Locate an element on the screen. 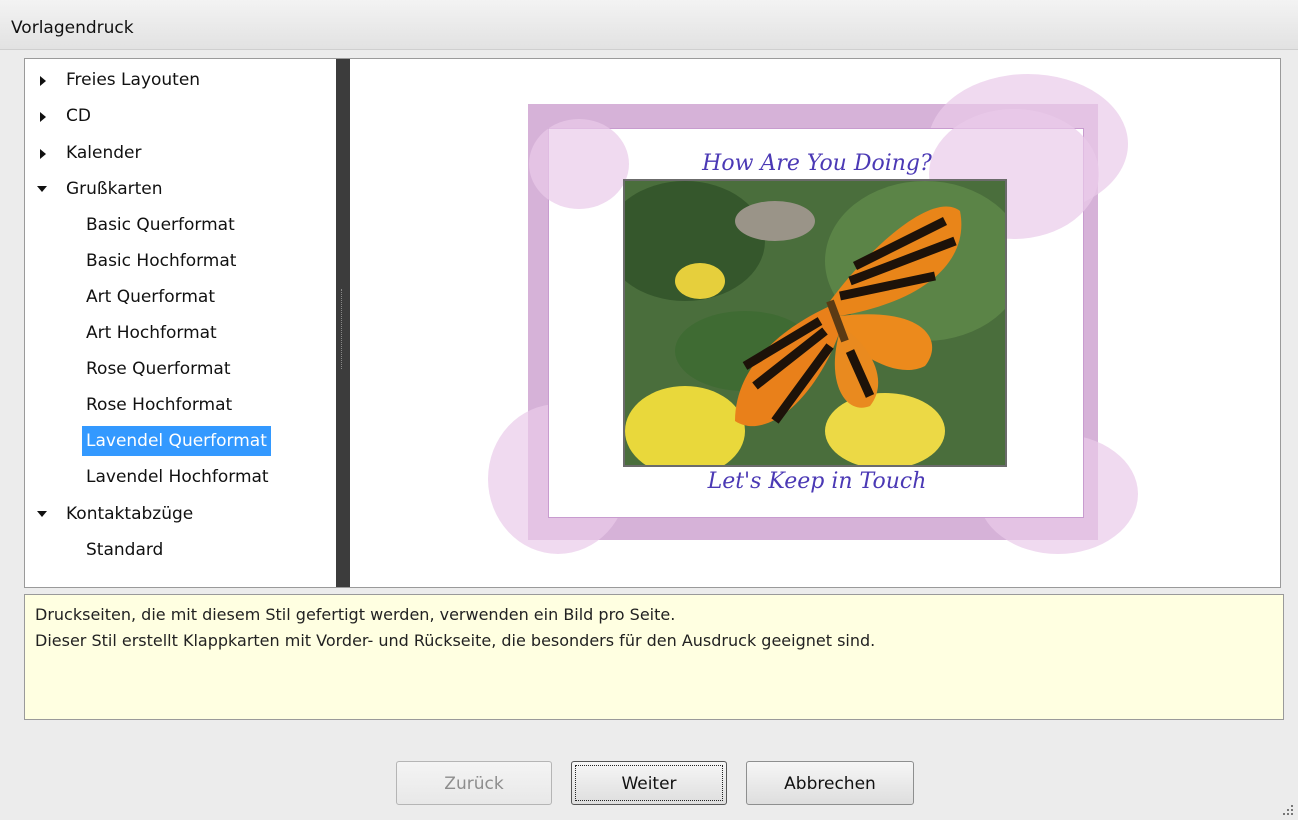 Image resolution: width=1298 pixels, height=820 pixels. card-bottom-text: Let's Keep in Touch is located at coordinates (817, 481).